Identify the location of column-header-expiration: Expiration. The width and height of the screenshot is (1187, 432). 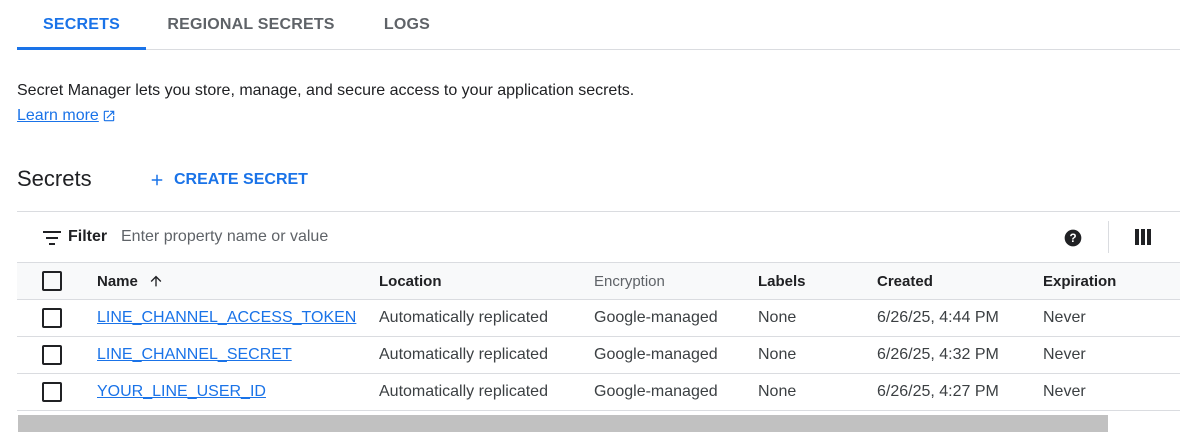
(1111, 281).